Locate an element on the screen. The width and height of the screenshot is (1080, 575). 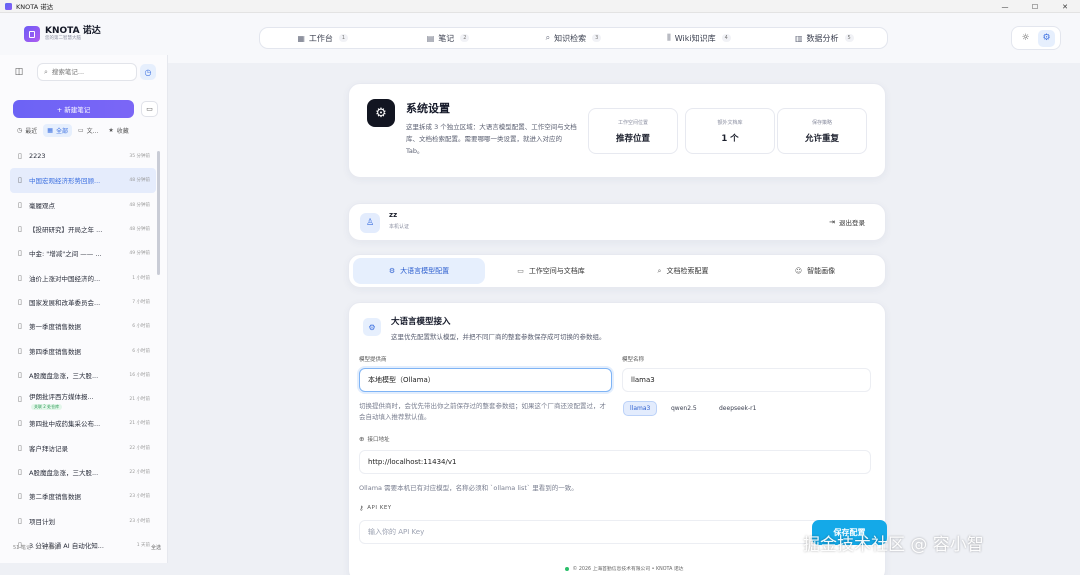
filter-all: ▦ 全部 is located at coordinates (57, 130).